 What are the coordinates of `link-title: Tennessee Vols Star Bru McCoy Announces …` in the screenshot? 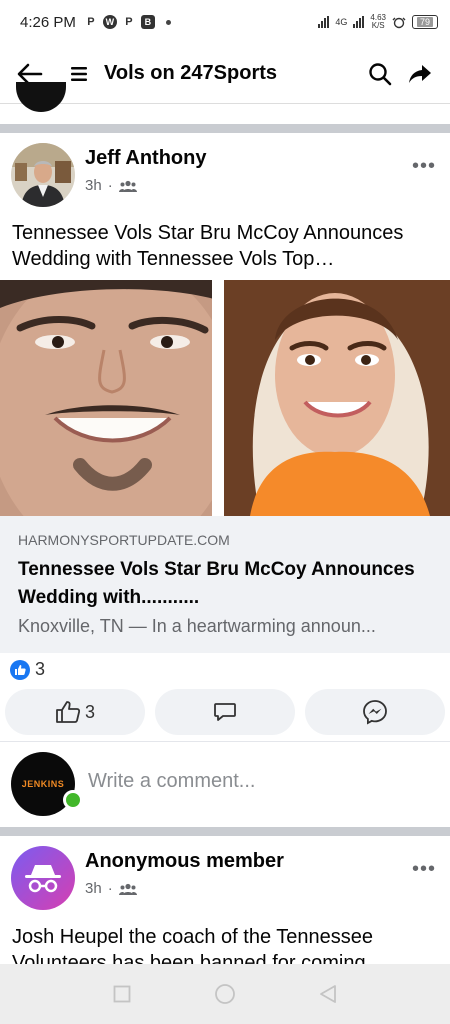 It's located at (216, 583).